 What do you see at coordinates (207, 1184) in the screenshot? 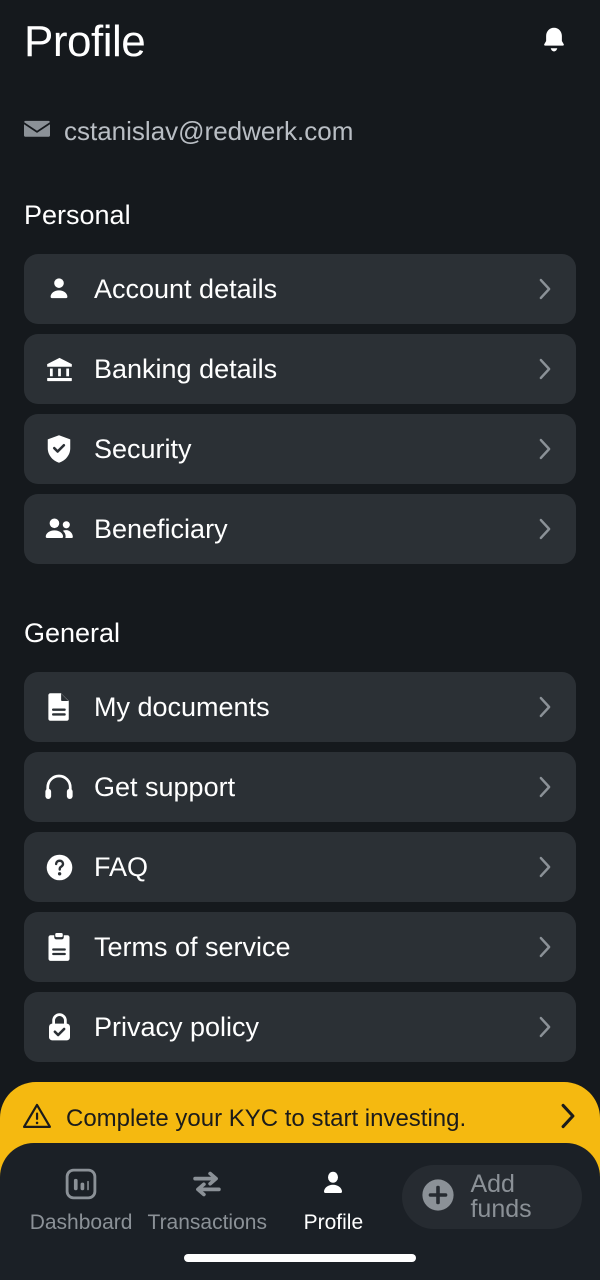
I see `swap-arrows-icon` at bounding box center [207, 1184].